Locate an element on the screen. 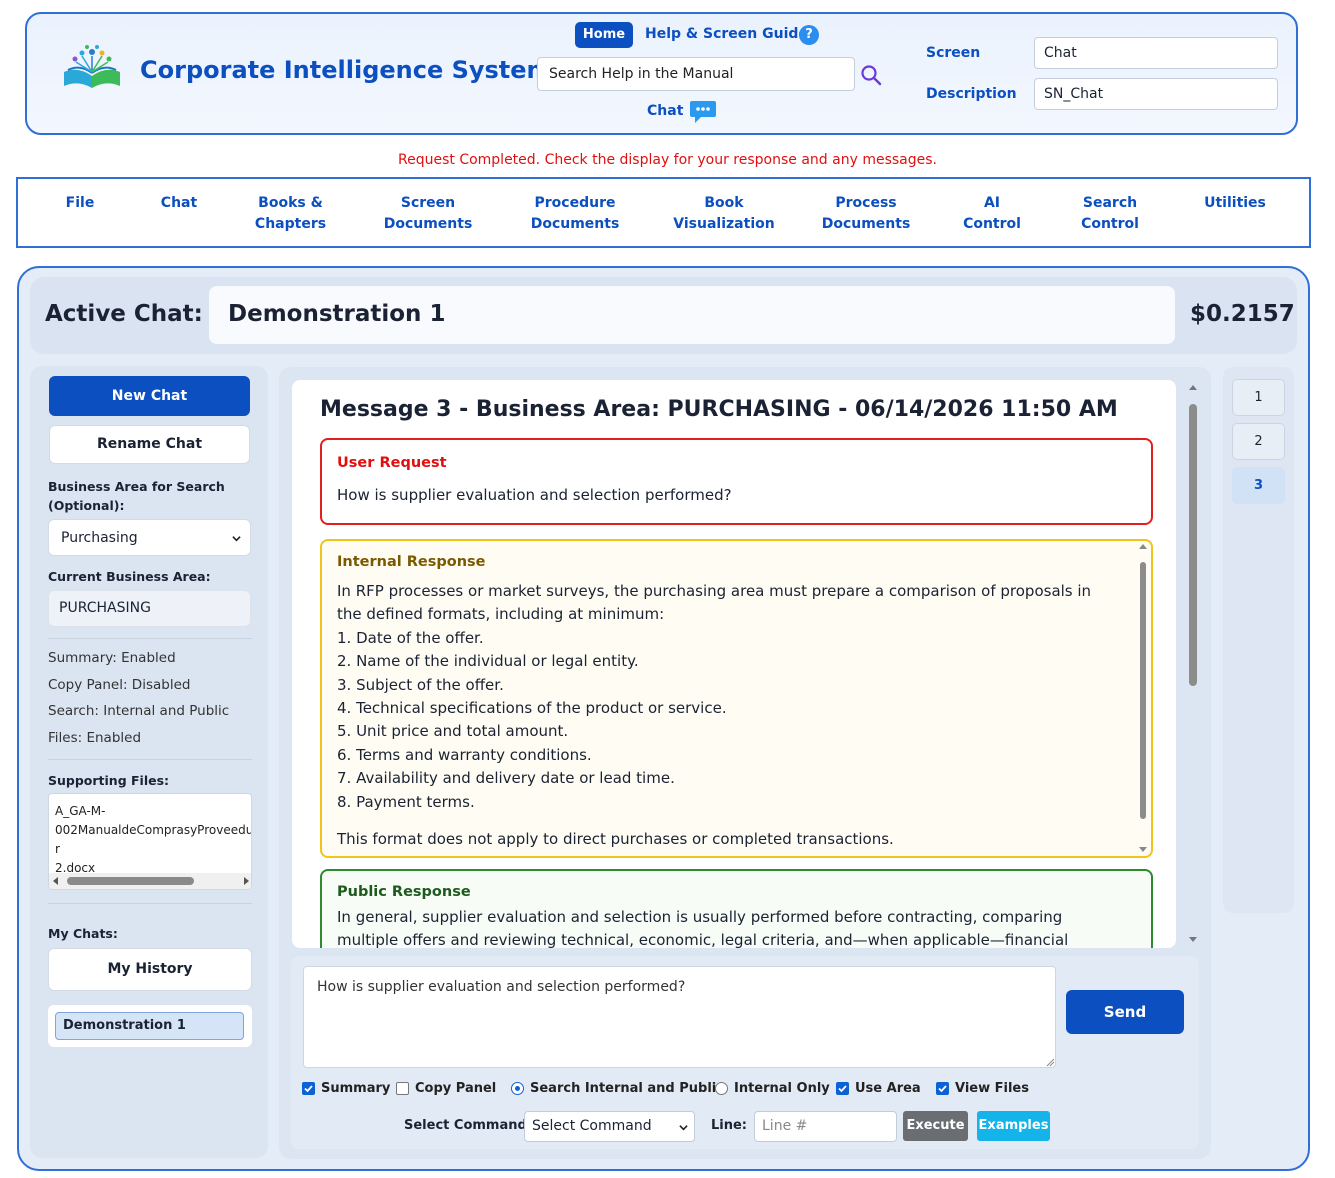  copy-panel-label: Copy Panel is located at coordinates (455, 1088).